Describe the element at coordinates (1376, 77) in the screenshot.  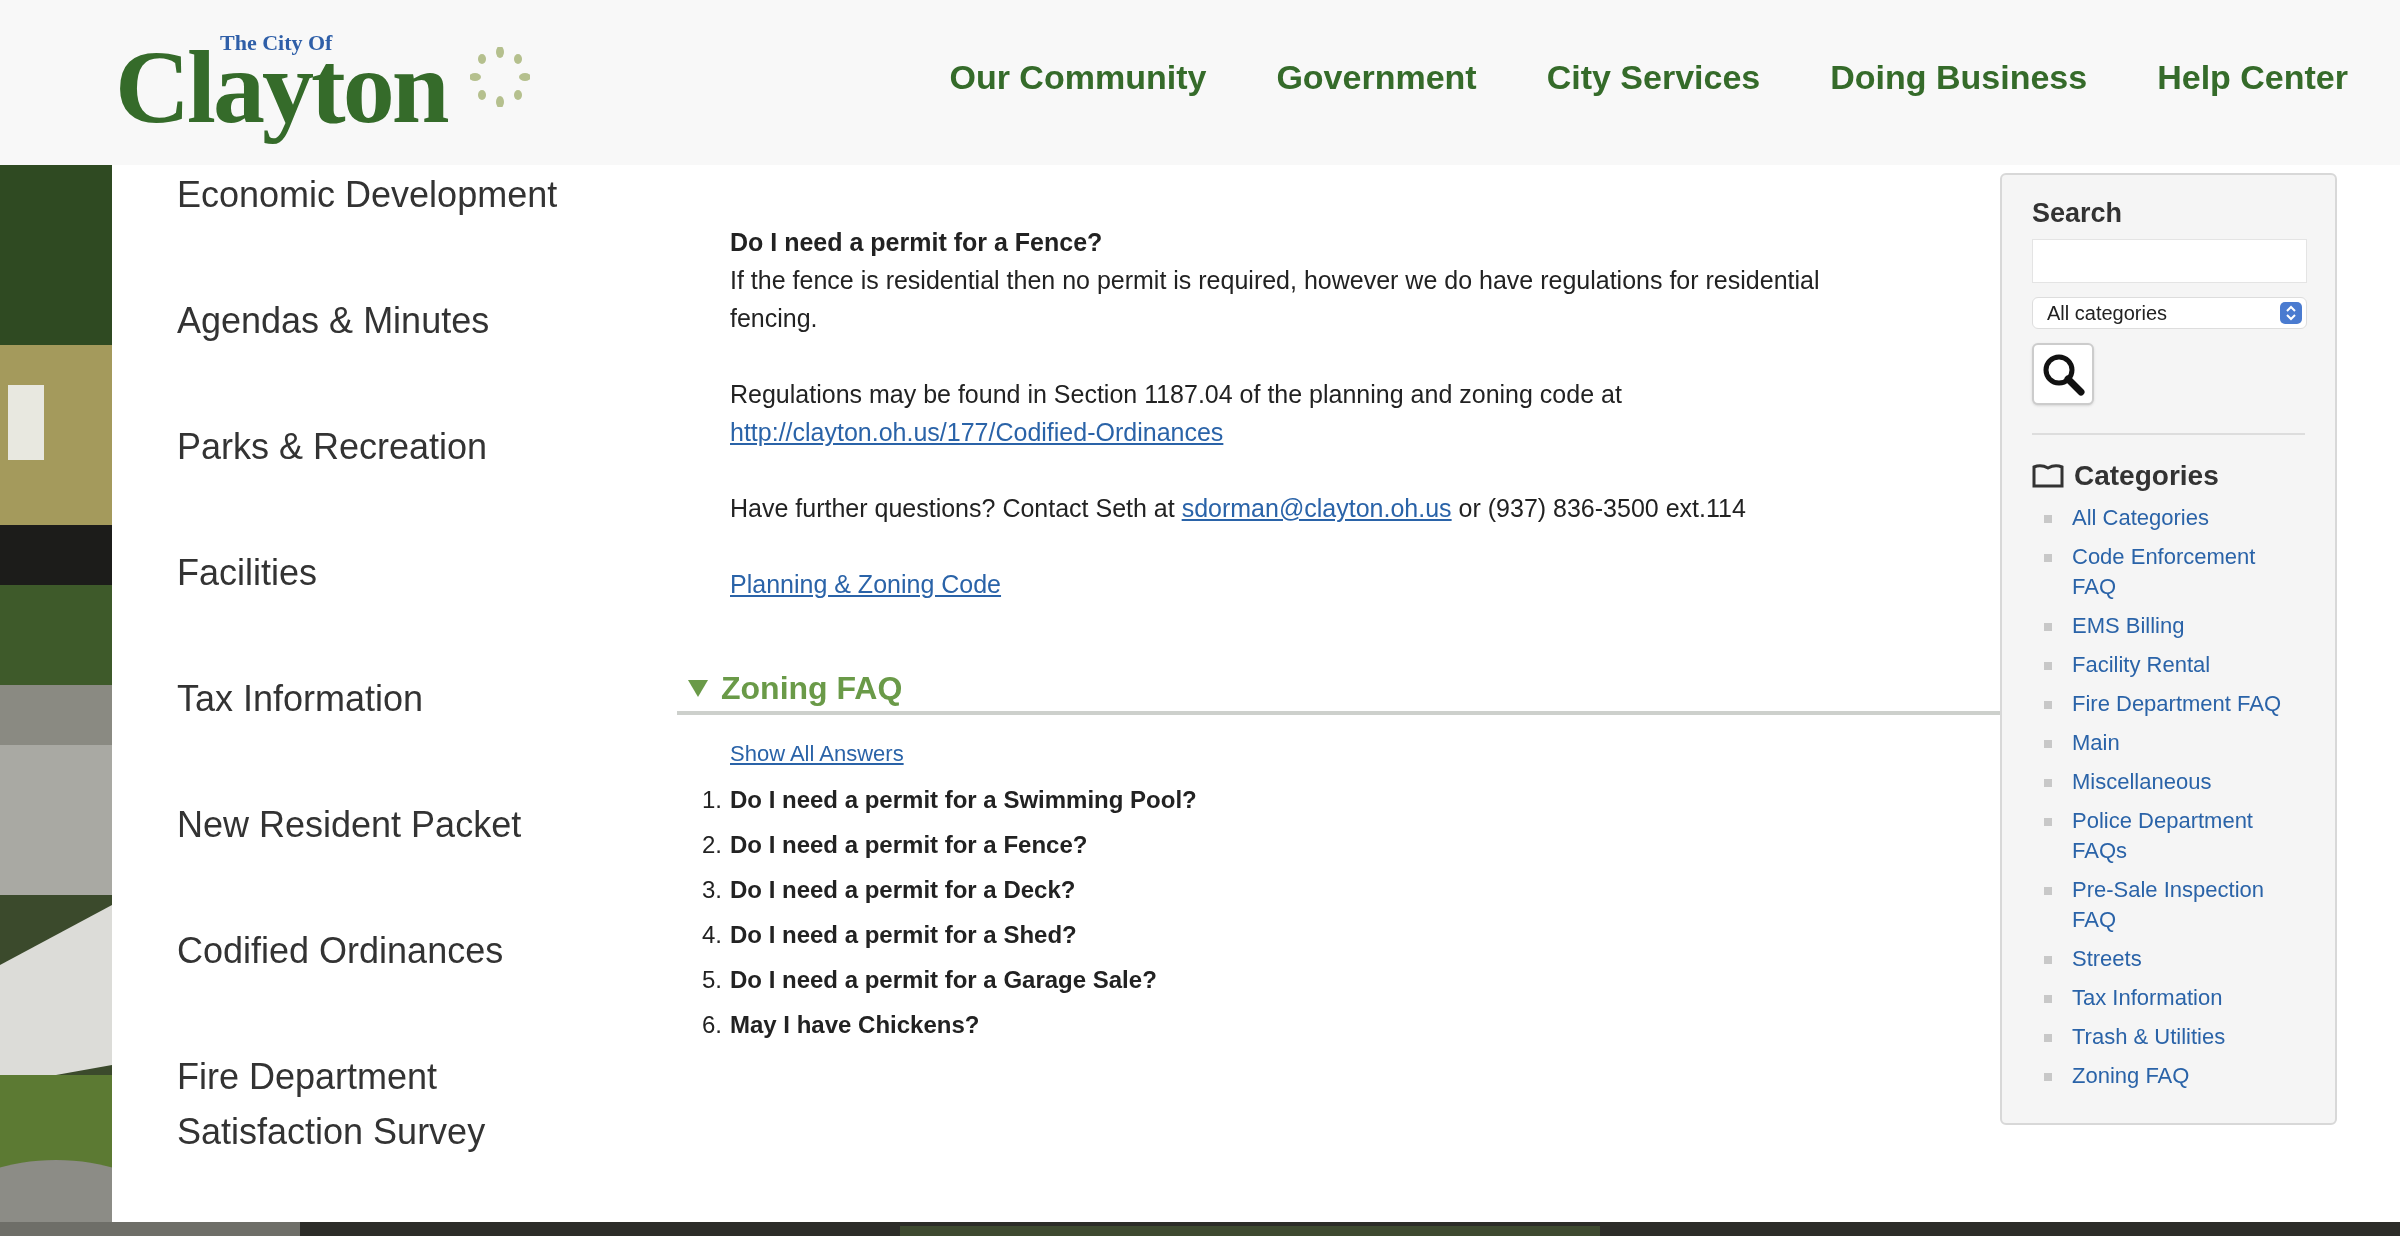
I see `nav-link: Government` at that location.